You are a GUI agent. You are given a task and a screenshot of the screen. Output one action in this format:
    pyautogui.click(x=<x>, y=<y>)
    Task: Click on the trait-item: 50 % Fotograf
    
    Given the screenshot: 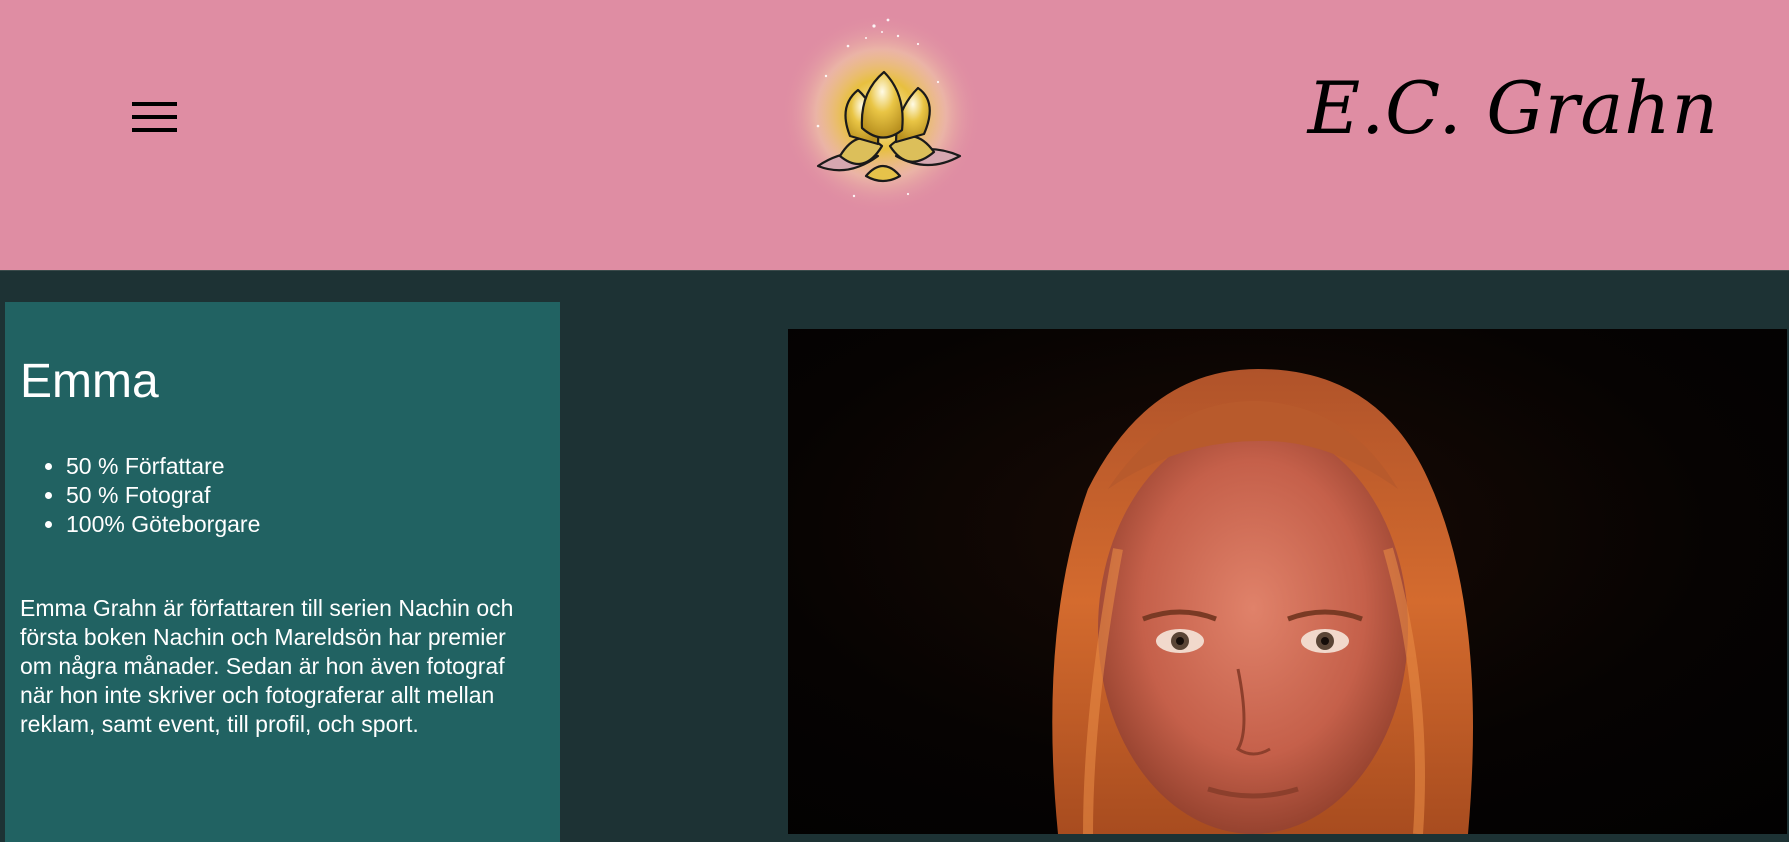 What is the action you would take?
    pyautogui.click(x=163, y=495)
    